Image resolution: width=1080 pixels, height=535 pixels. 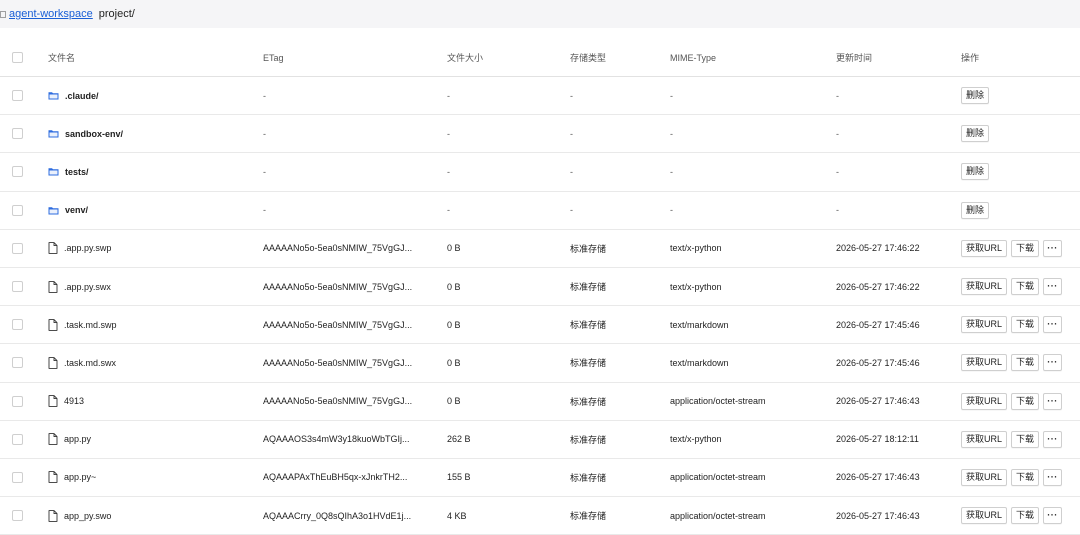 What do you see at coordinates (459, 477) in the screenshot?
I see `size-cell: 155 B` at bounding box center [459, 477].